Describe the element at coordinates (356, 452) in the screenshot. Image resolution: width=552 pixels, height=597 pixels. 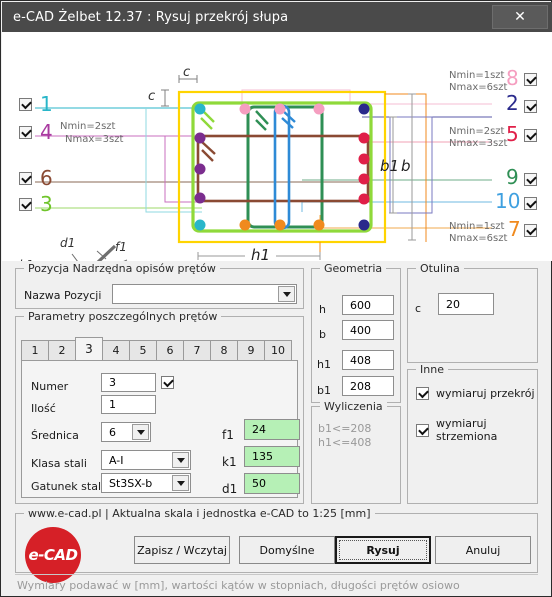
I see `calculations-group: Wyliczenia` at that location.